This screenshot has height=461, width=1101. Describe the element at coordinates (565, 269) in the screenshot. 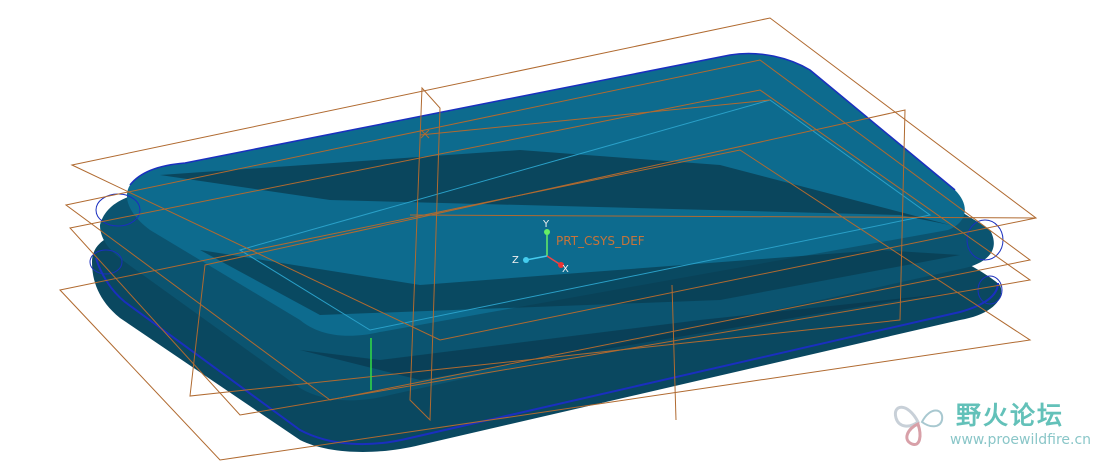

I see `csys-axis-x-label: X` at that location.